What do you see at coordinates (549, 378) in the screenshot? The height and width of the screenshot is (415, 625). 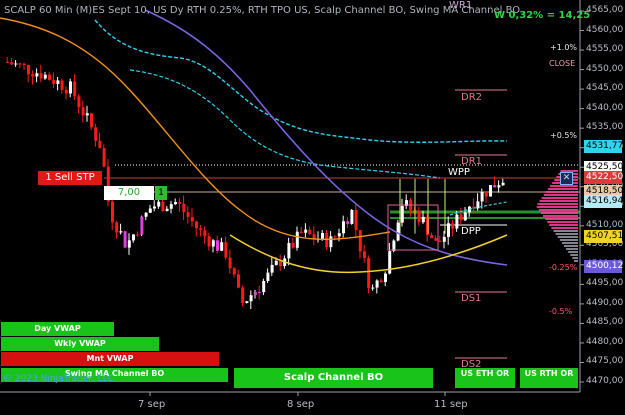 I see `us-rth-or-button: US RTH OR` at bounding box center [549, 378].